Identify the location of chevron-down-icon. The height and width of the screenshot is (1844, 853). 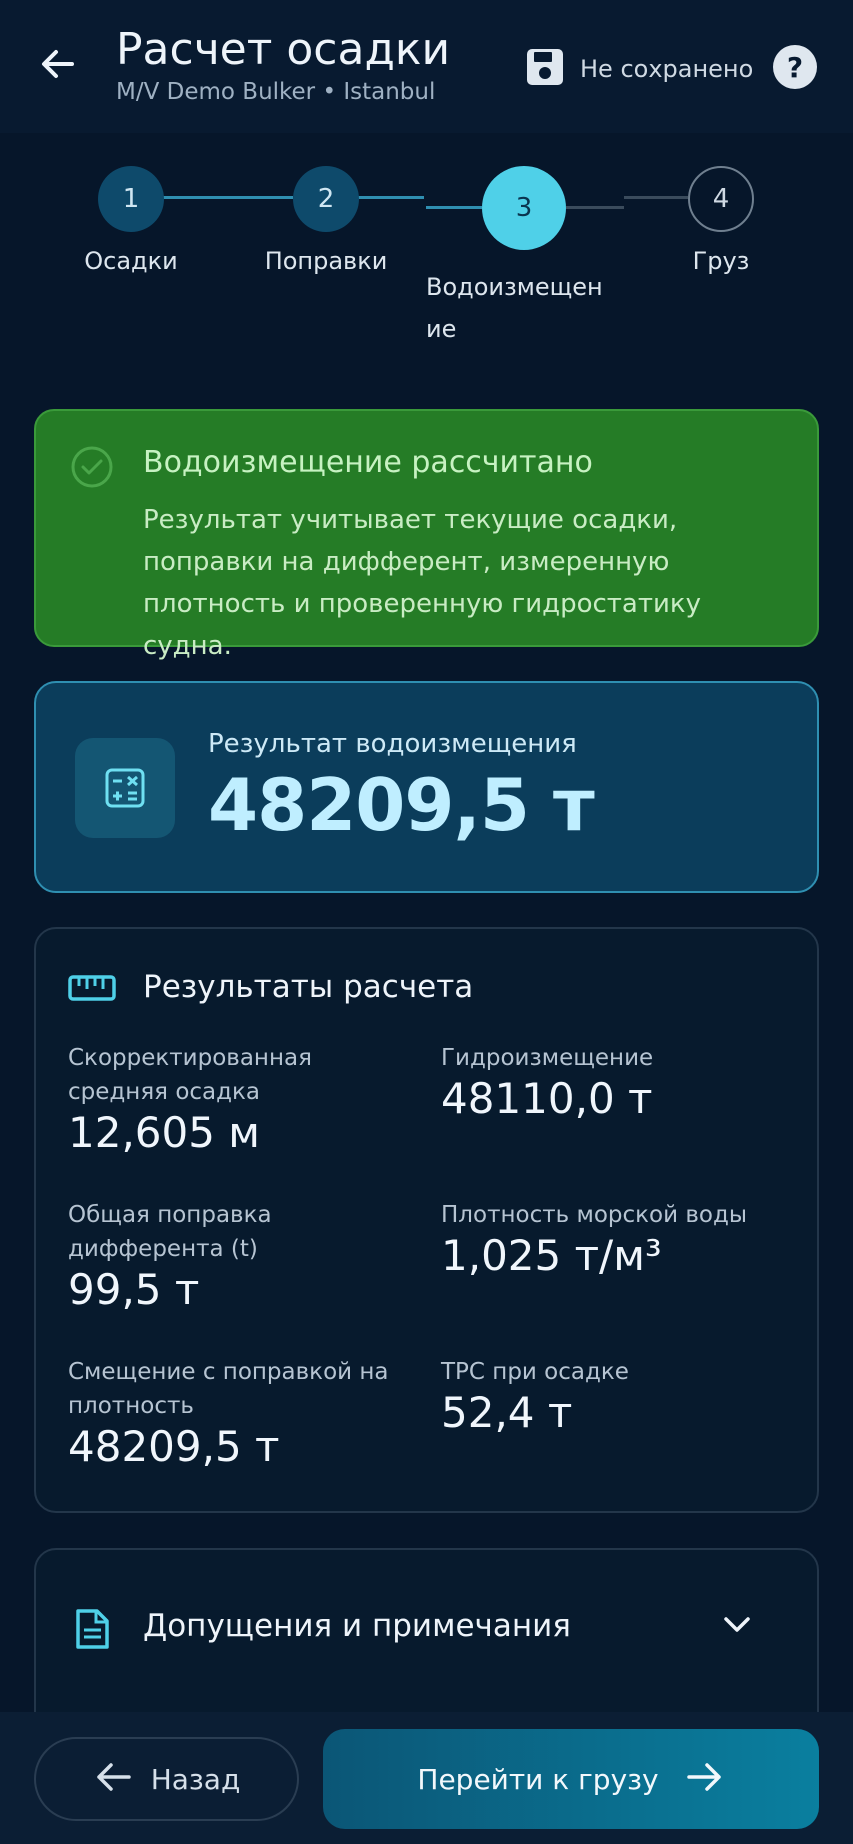
(737, 1626).